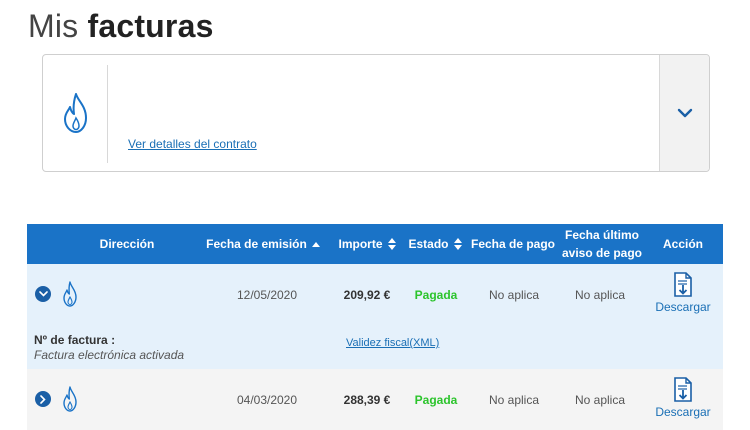  What do you see at coordinates (602, 244) in the screenshot?
I see `header-fecha-aviso: Fecha último aviso de pago` at bounding box center [602, 244].